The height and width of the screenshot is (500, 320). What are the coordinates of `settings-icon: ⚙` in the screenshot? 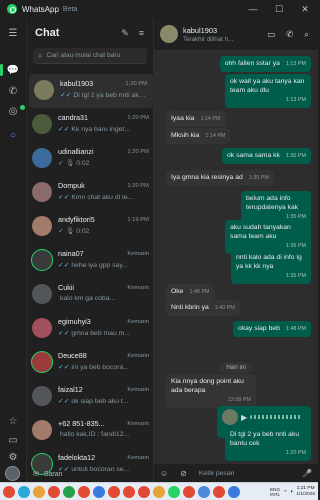 It's located at (13, 457).